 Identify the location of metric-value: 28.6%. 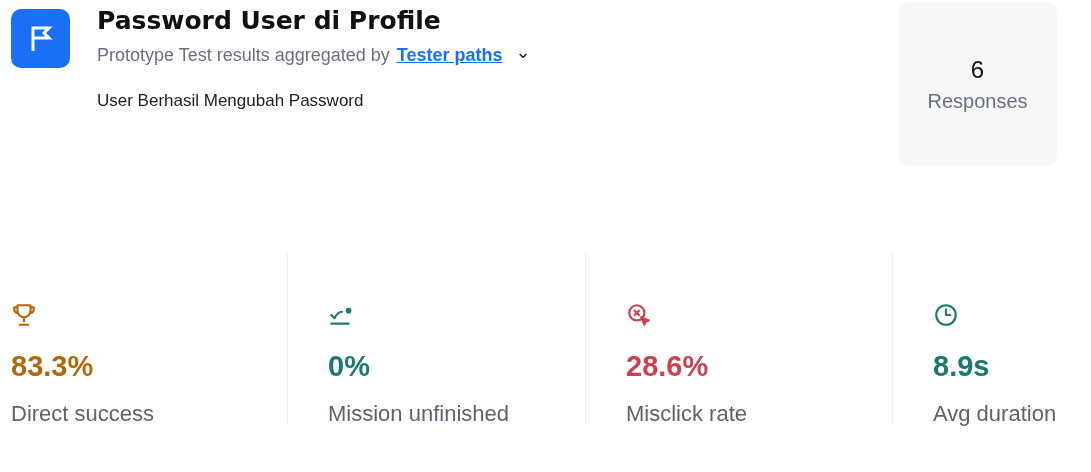
(668, 366).